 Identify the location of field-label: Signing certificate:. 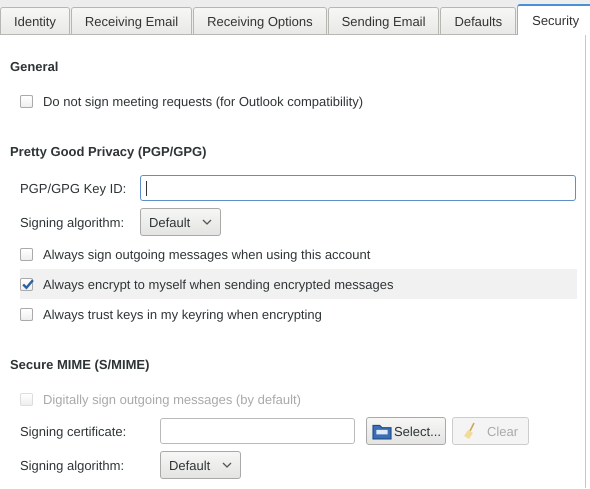
(74, 431).